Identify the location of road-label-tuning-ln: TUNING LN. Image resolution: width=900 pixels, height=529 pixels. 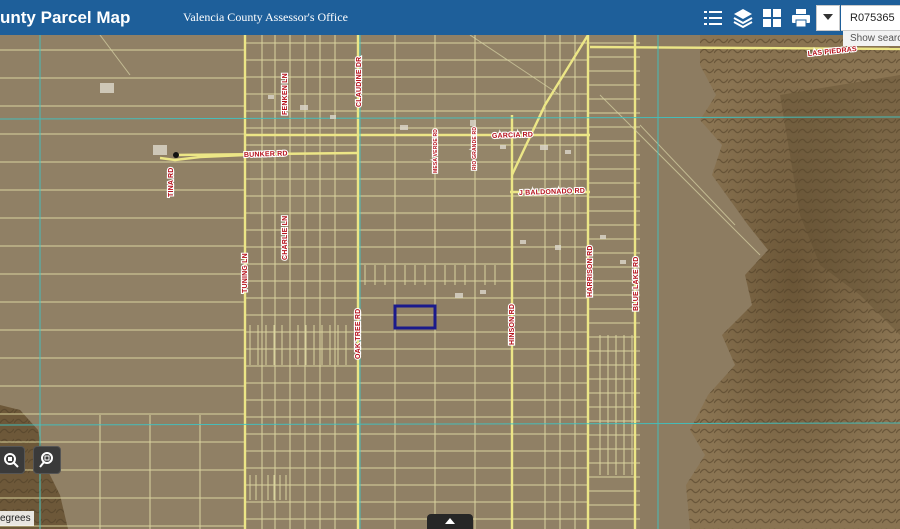
(245, 273).